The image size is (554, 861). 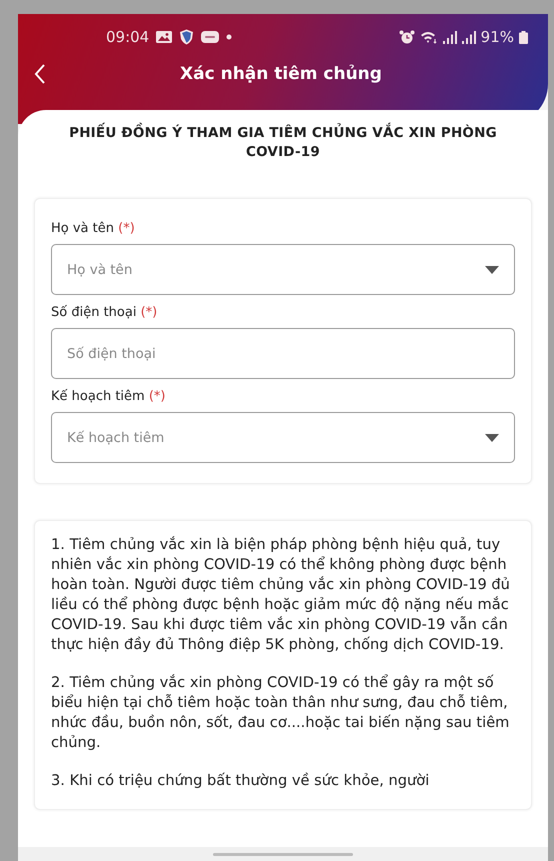 What do you see at coordinates (429, 37) in the screenshot?
I see `wifi-icon` at bounding box center [429, 37].